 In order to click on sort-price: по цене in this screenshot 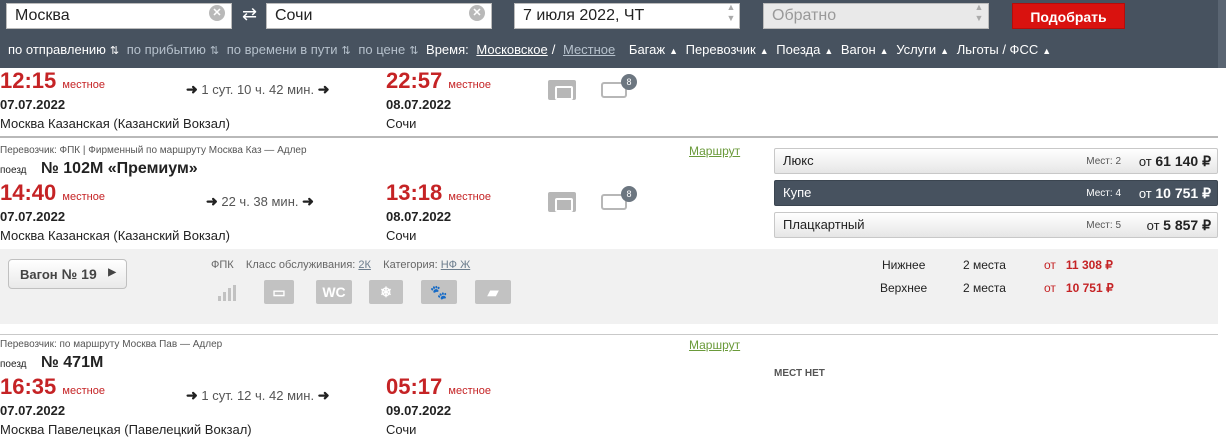, I will do `click(381, 49)`.